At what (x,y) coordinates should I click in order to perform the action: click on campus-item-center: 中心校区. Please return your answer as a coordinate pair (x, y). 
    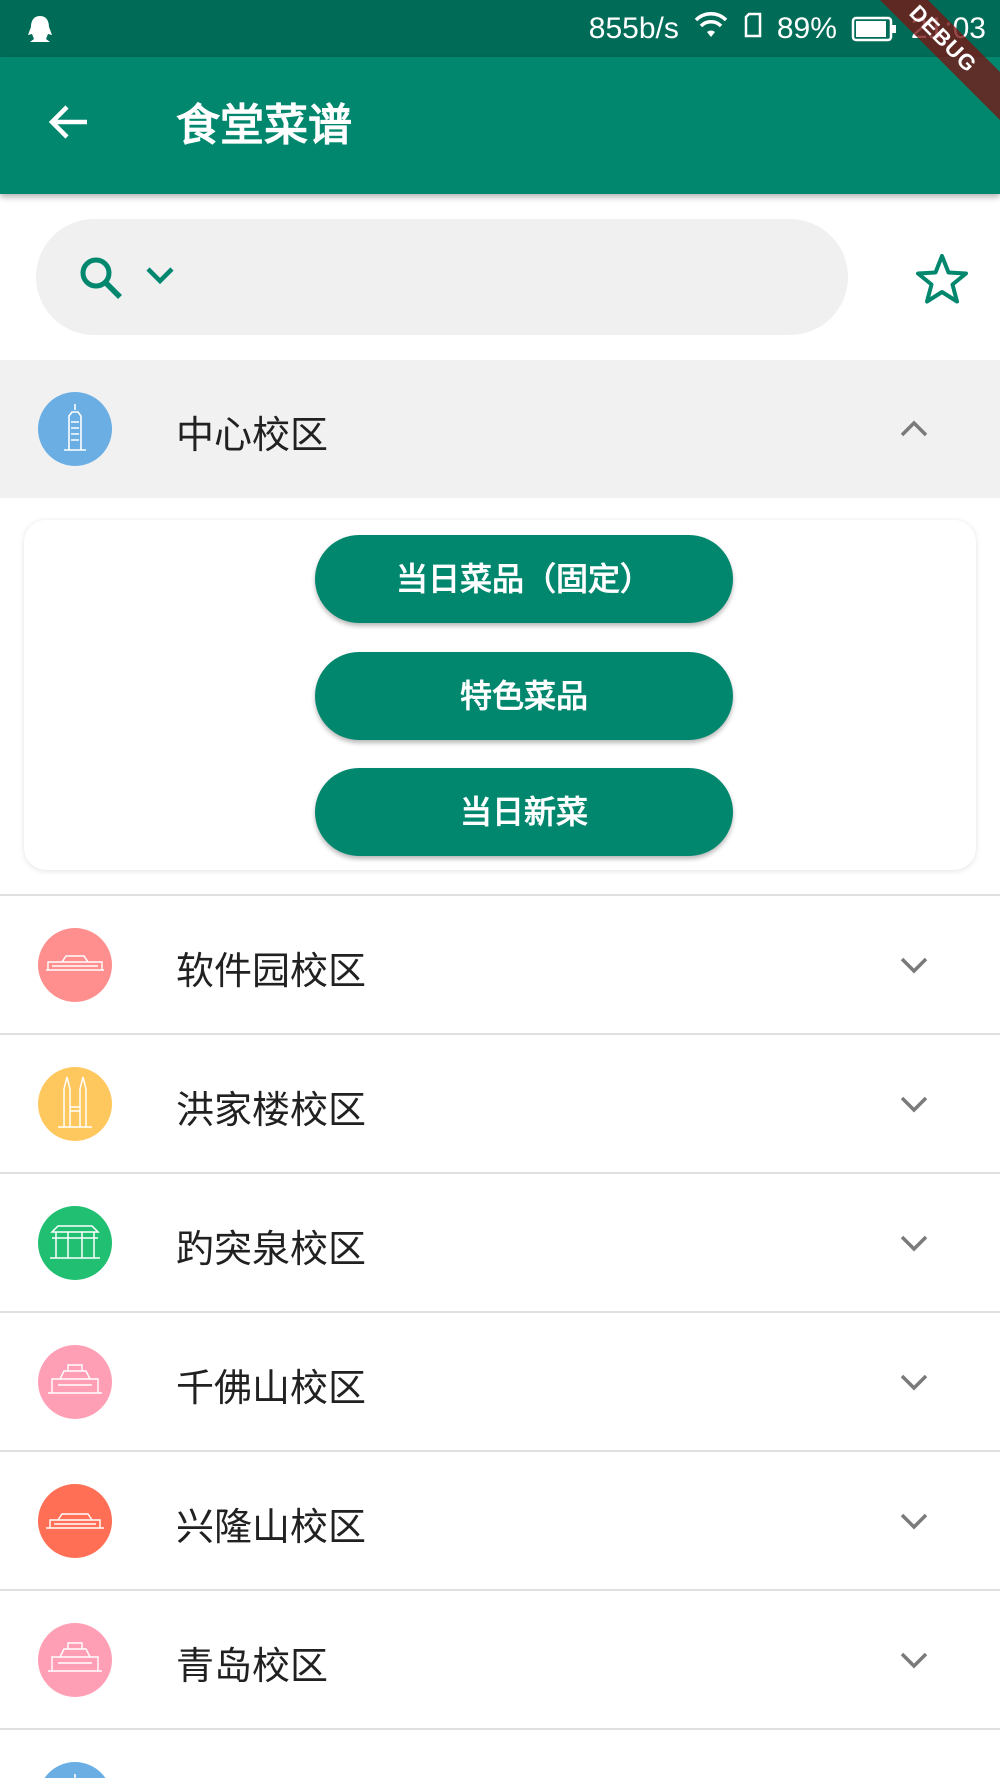
    Looking at the image, I should click on (500, 429).